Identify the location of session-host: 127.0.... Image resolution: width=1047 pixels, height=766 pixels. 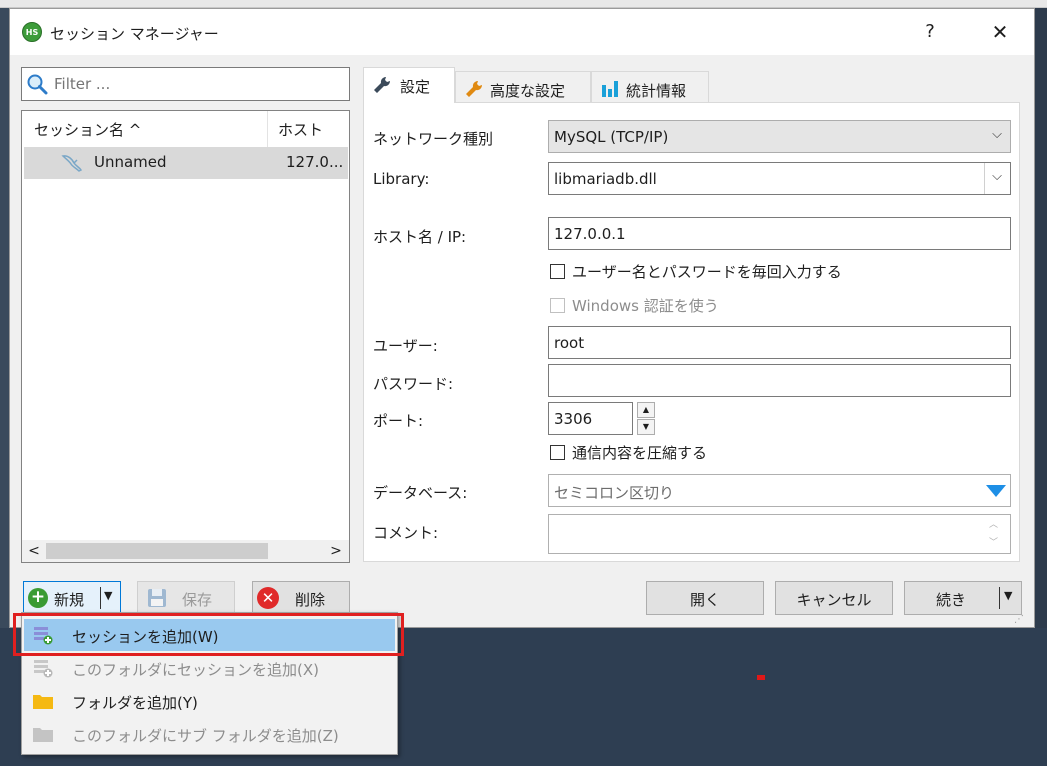
(315, 162).